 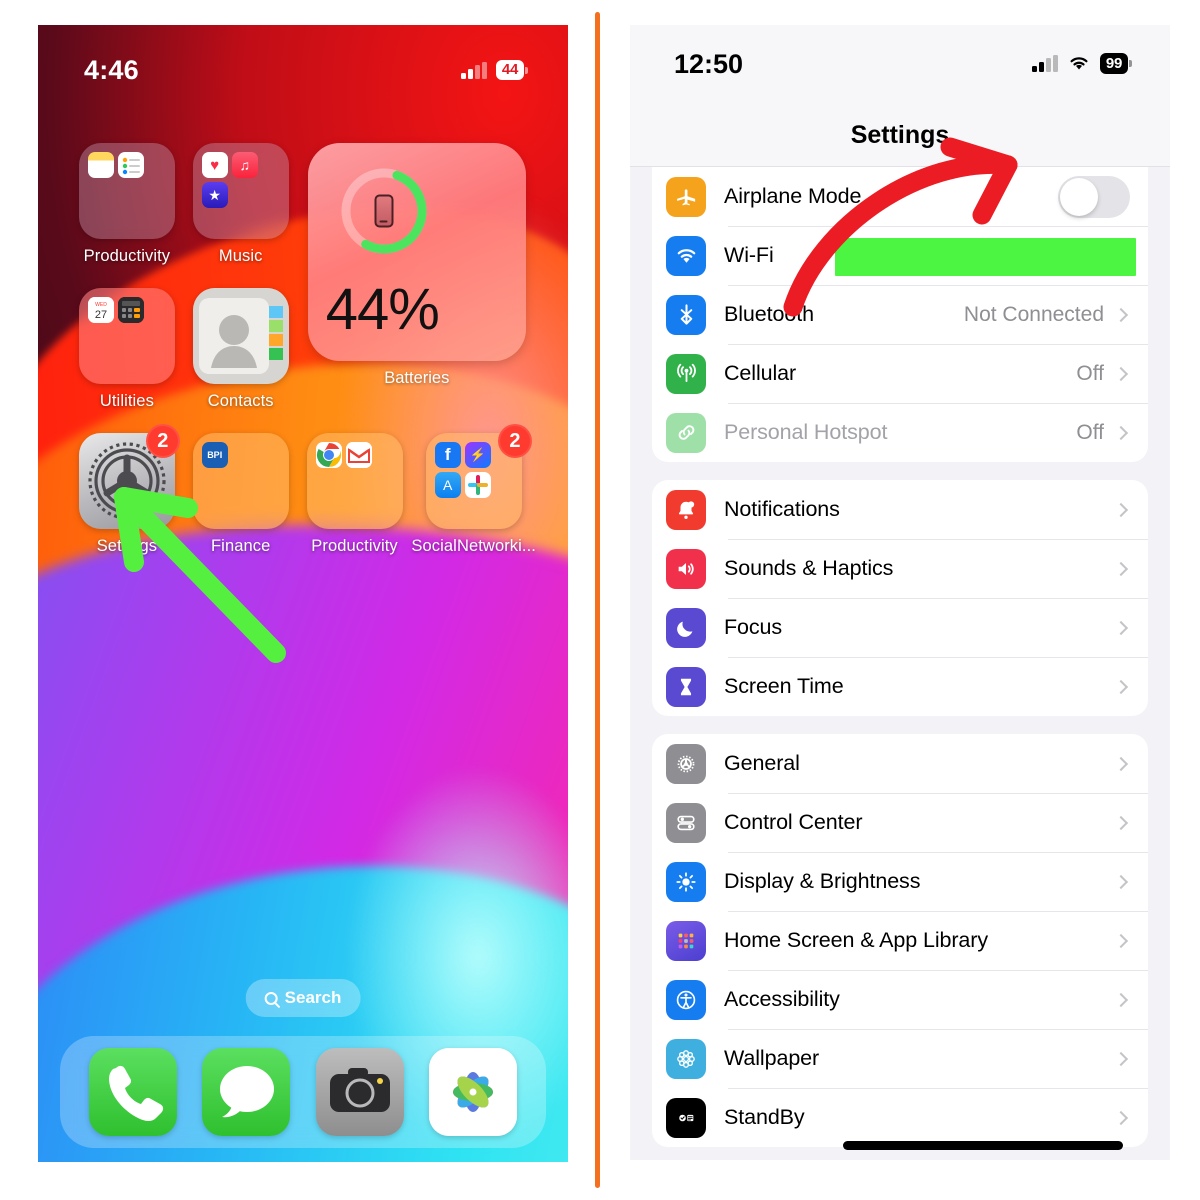 I want to click on settings-row-wallpaper: Wallpaper, so click(x=900, y=1058).